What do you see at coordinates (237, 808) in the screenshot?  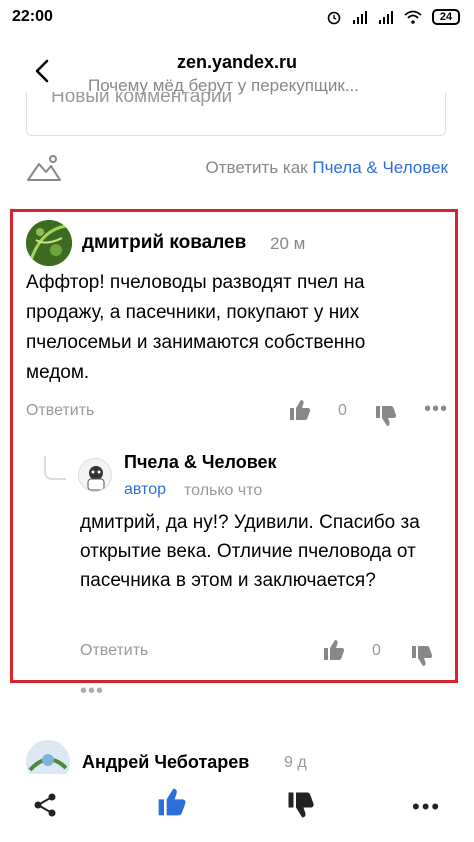 I see `bottom-toolbar` at bounding box center [237, 808].